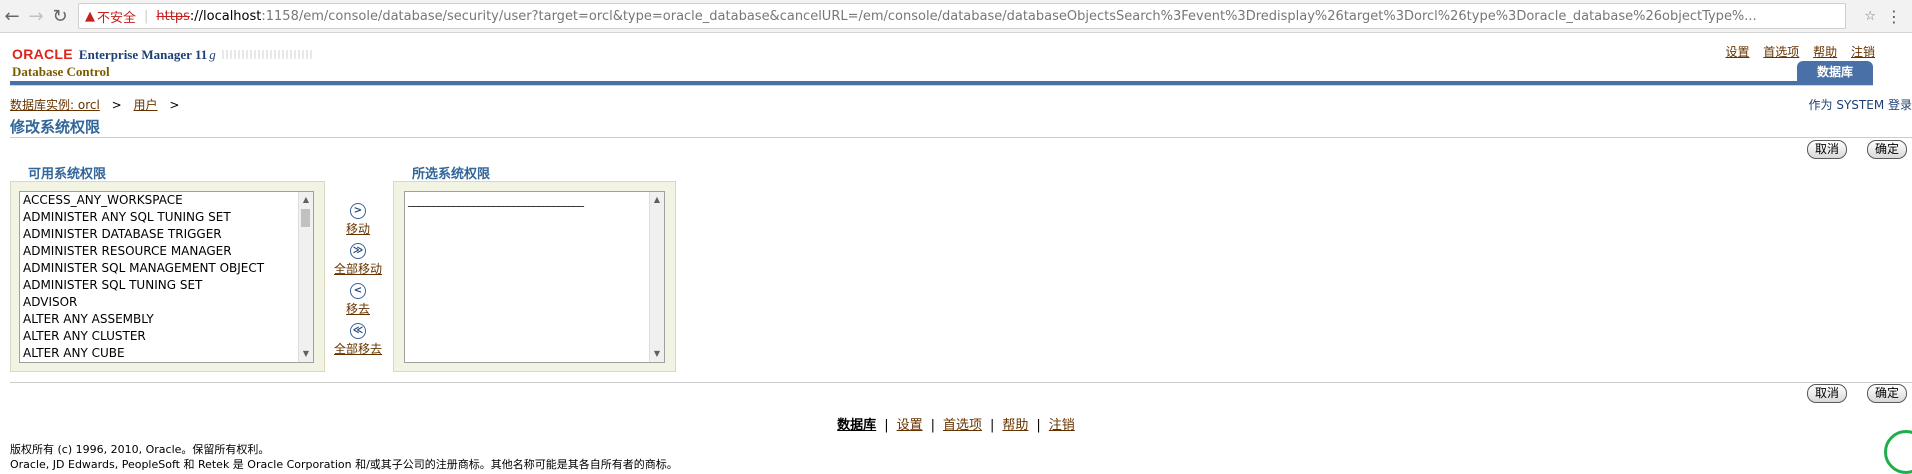 The width and height of the screenshot is (1912, 474). I want to click on ok-button-top: 确定, so click(1887, 149).